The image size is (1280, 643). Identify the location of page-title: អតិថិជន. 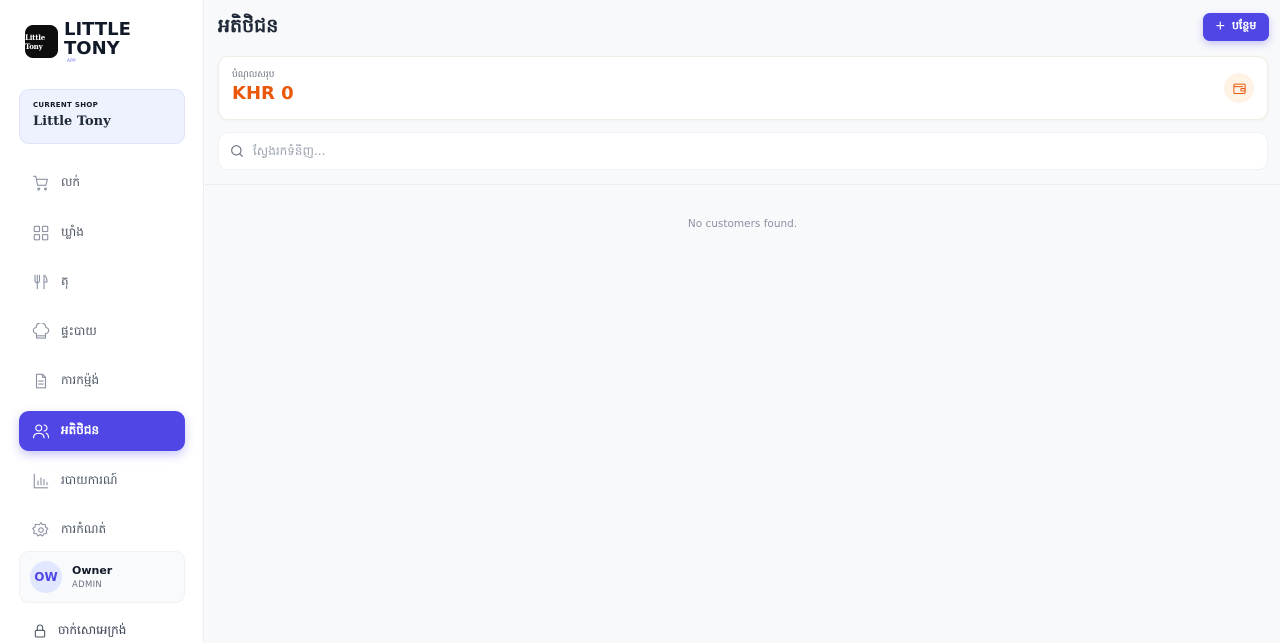
(248, 26).